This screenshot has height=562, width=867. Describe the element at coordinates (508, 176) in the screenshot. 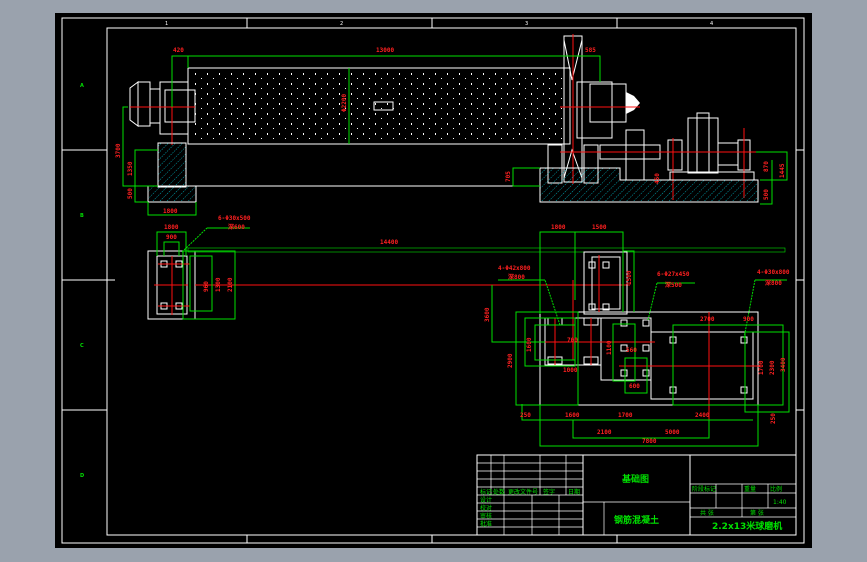

I see `dim-right-height: 705` at that location.